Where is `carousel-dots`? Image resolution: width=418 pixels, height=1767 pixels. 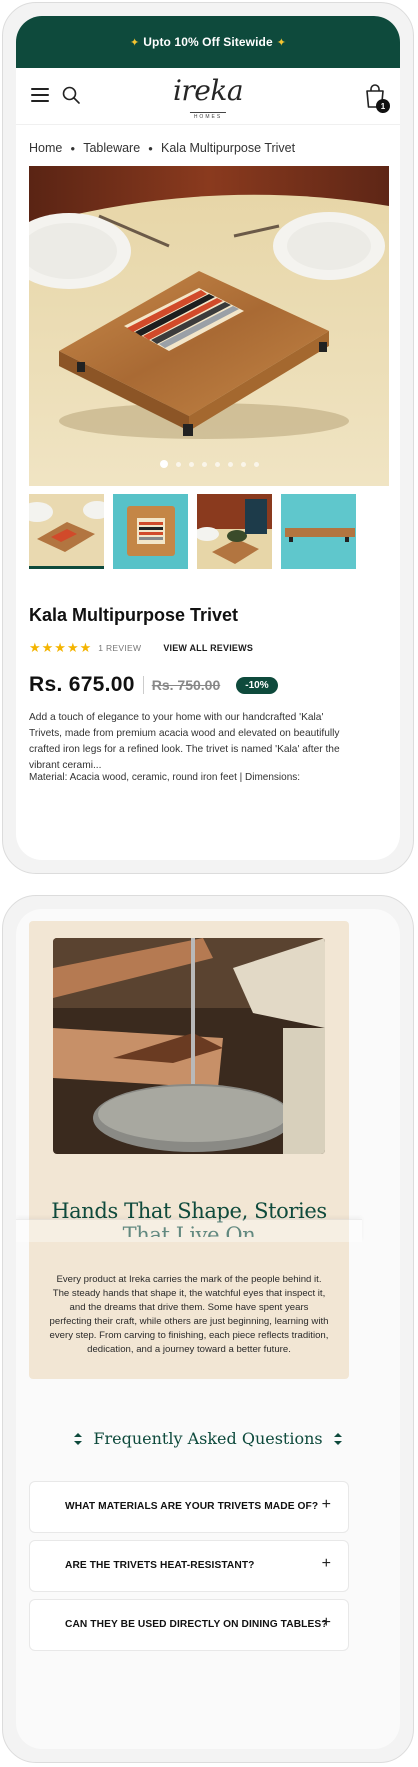 carousel-dots is located at coordinates (209, 464).